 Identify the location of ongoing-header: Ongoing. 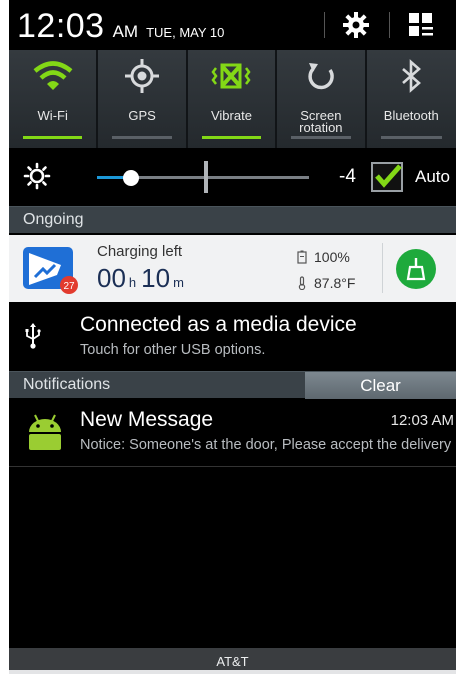
(232, 219).